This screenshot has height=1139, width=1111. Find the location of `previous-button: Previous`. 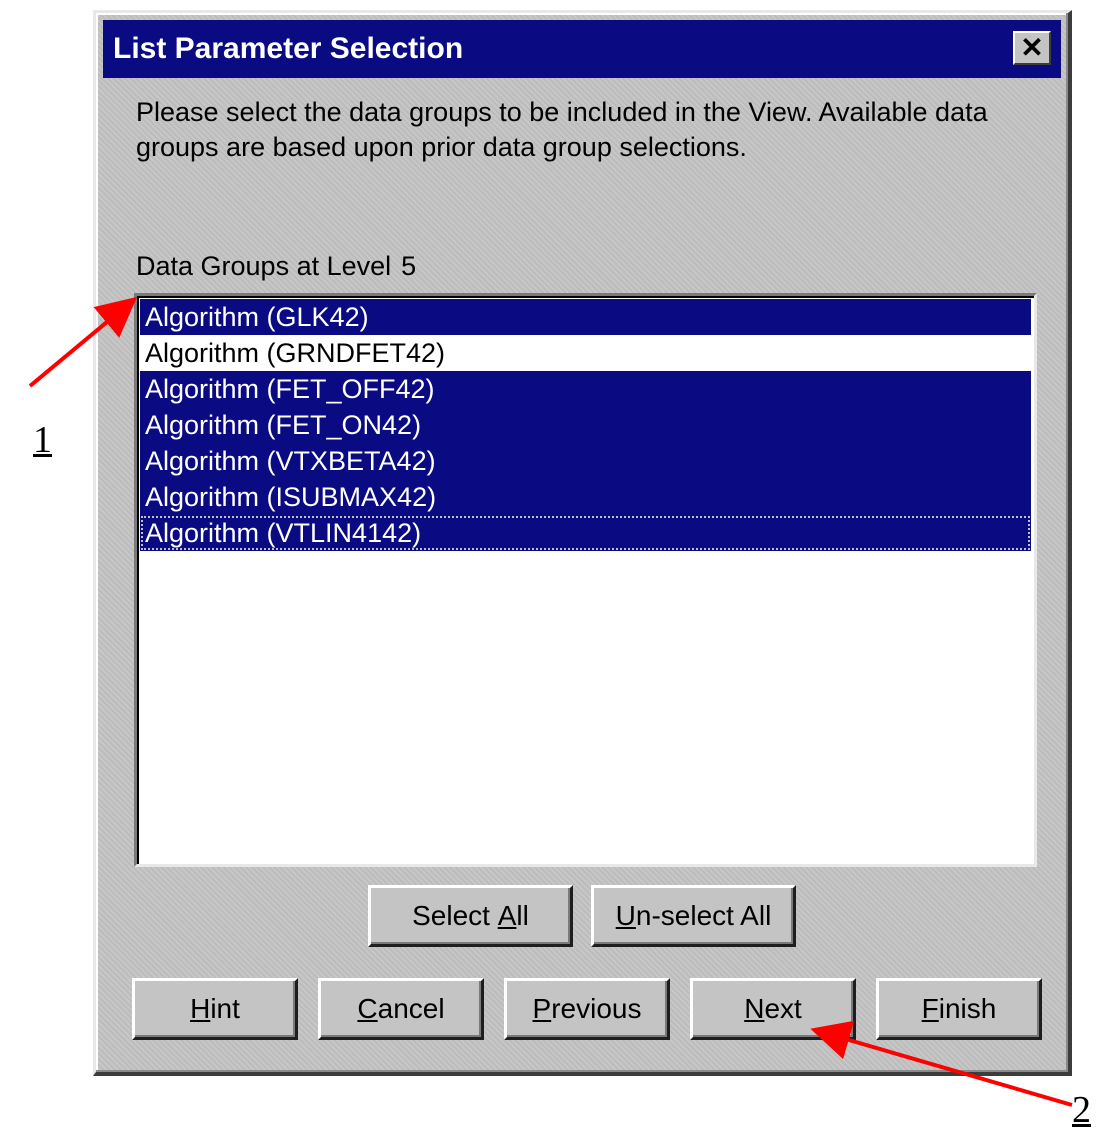

previous-button: Previous is located at coordinates (587, 1009).